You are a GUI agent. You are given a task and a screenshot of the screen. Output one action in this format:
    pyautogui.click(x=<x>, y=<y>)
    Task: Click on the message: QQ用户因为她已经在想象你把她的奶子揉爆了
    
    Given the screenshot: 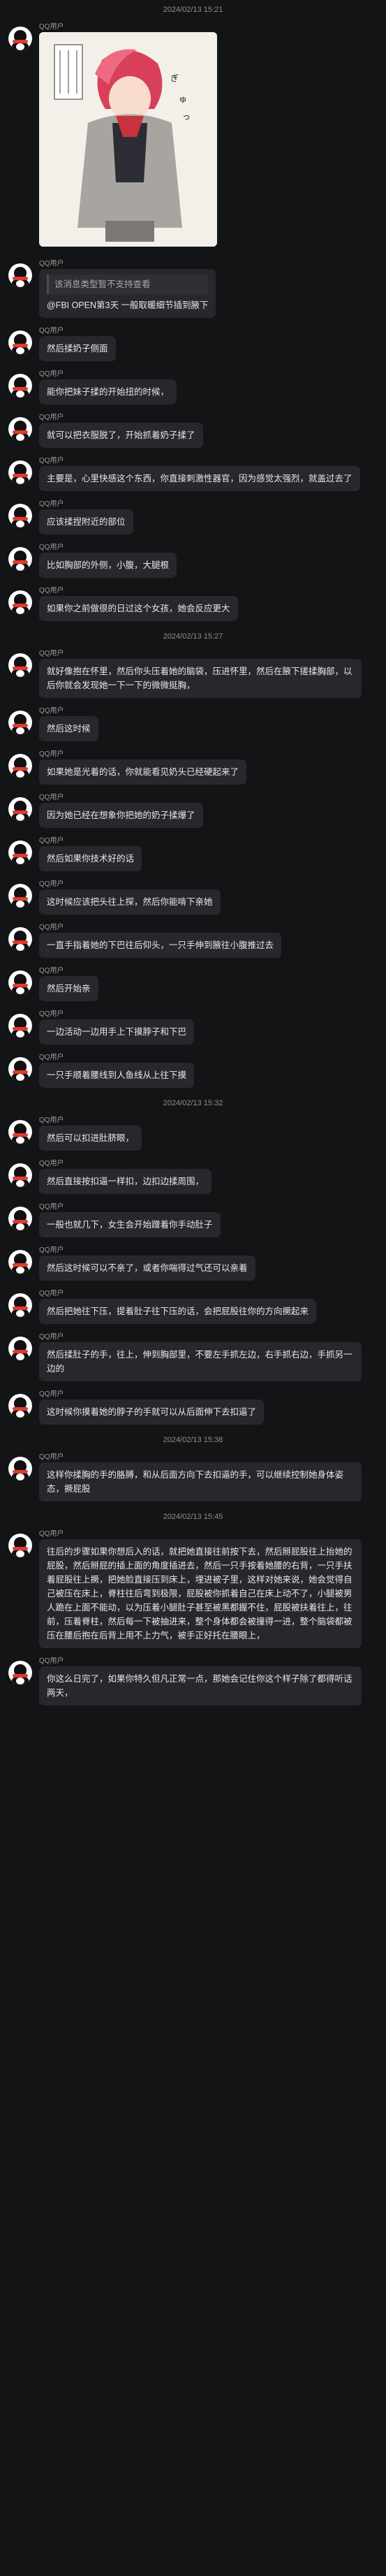 What is the action you would take?
    pyautogui.click(x=193, y=812)
    